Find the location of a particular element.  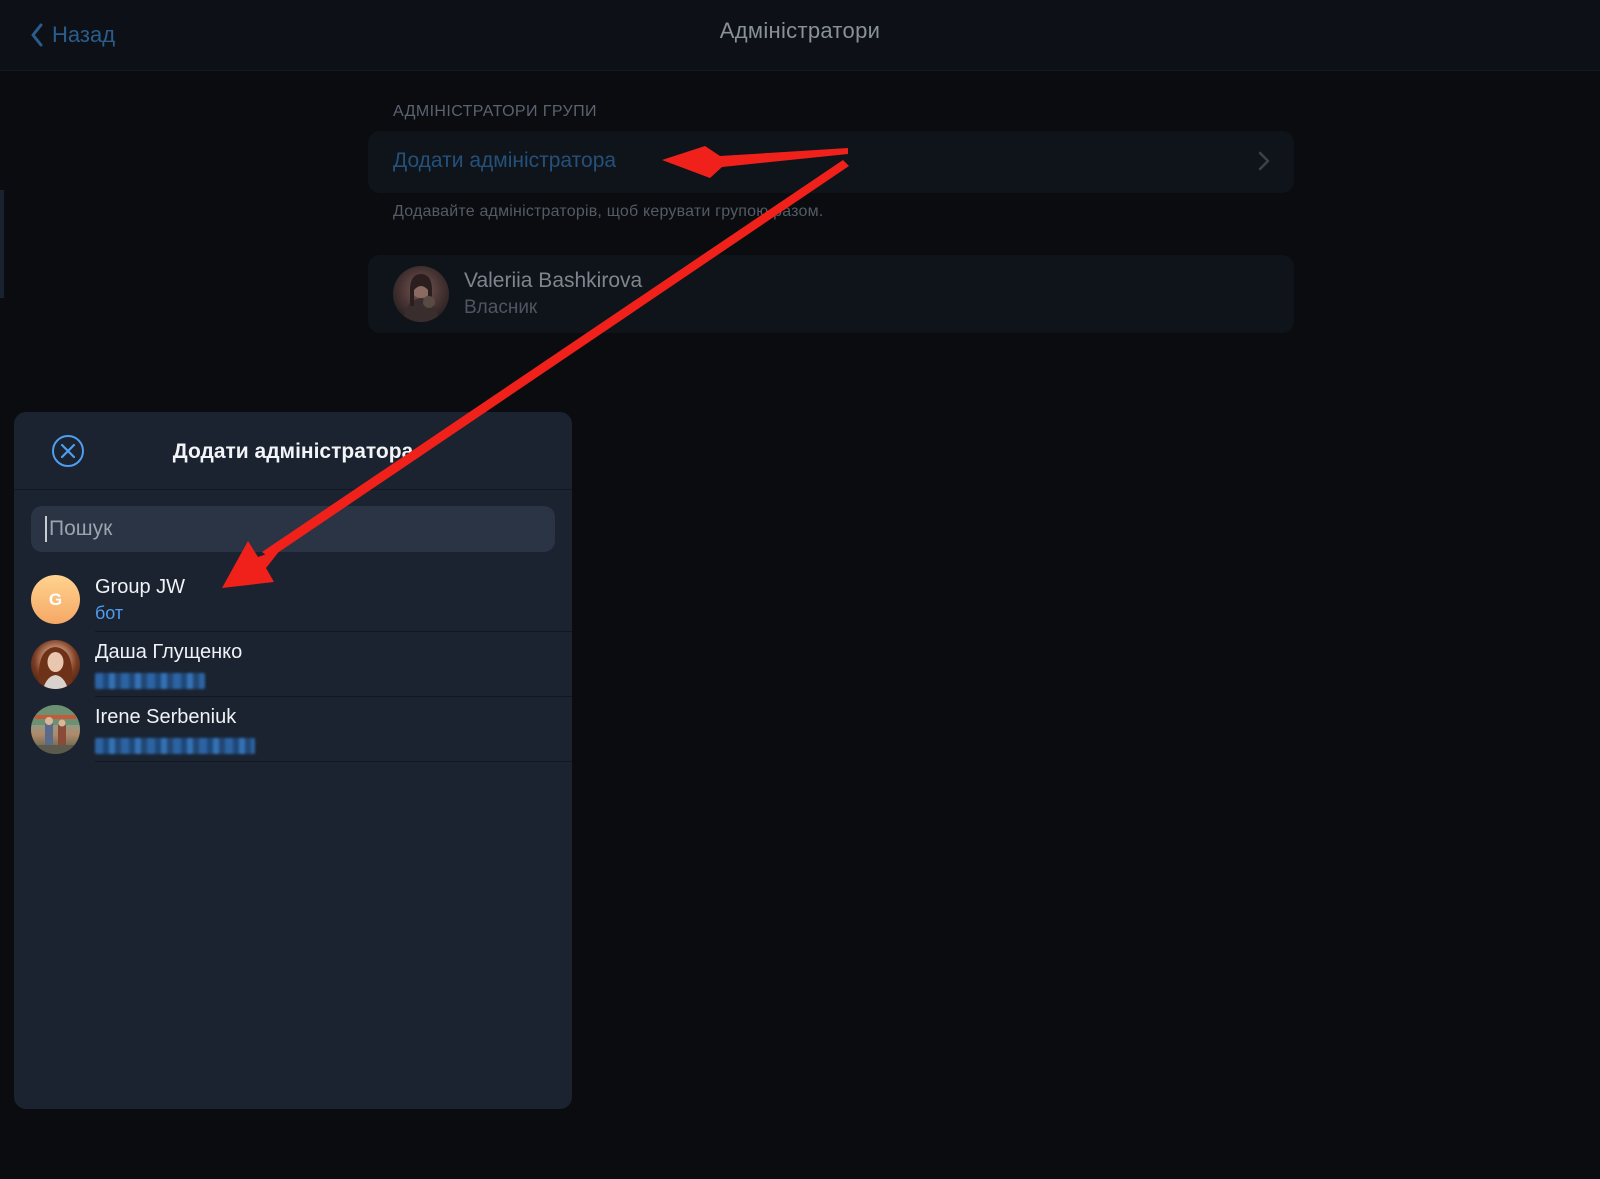

owner-role: Власник is located at coordinates (501, 307).